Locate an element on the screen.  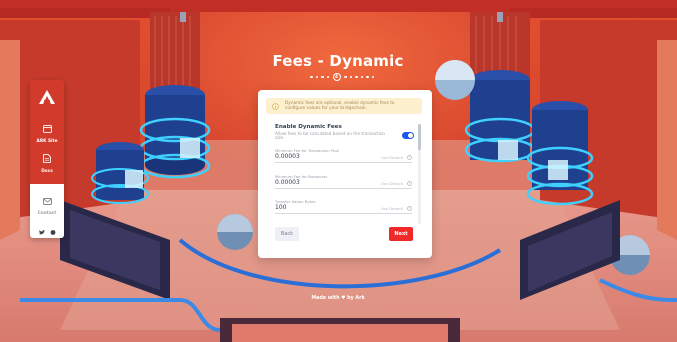
sidebar-item-ark-site: ARK Site is located at coordinates (47, 131).